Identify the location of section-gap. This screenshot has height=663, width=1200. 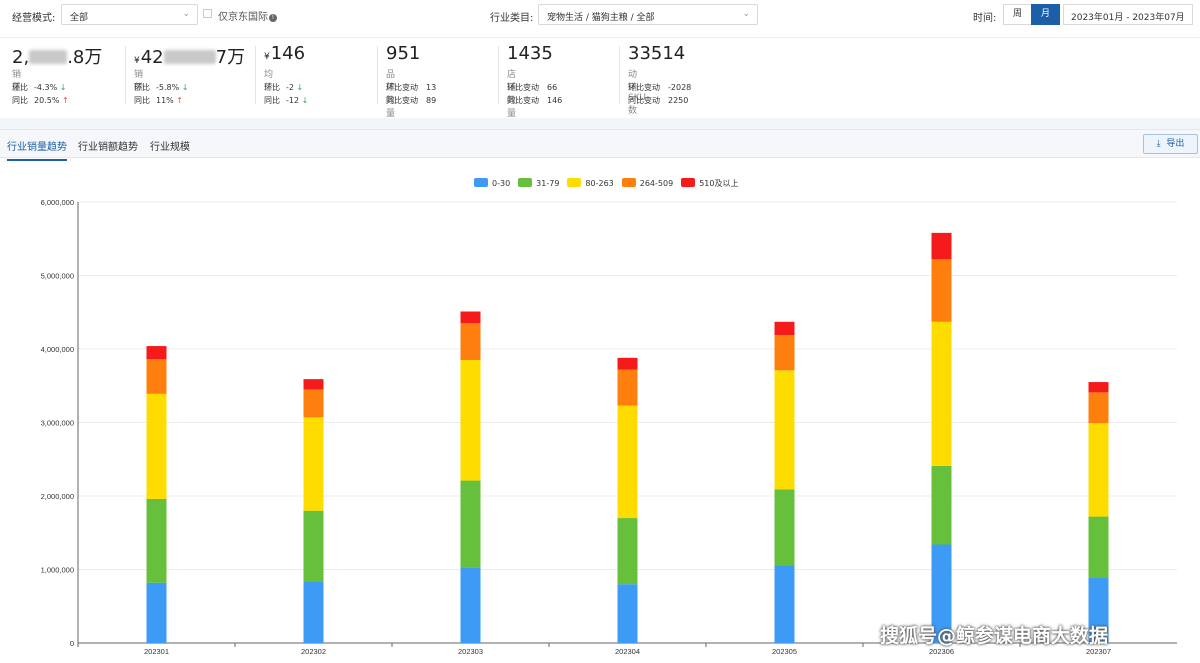
(600, 123).